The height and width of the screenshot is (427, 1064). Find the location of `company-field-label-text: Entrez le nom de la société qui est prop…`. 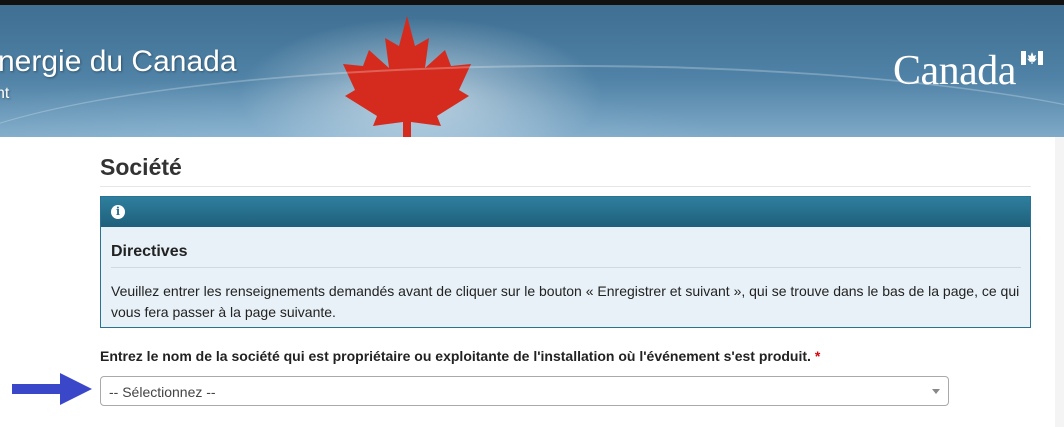

company-field-label-text: Entrez le nom de la société qui est prop… is located at coordinates (455, 356).